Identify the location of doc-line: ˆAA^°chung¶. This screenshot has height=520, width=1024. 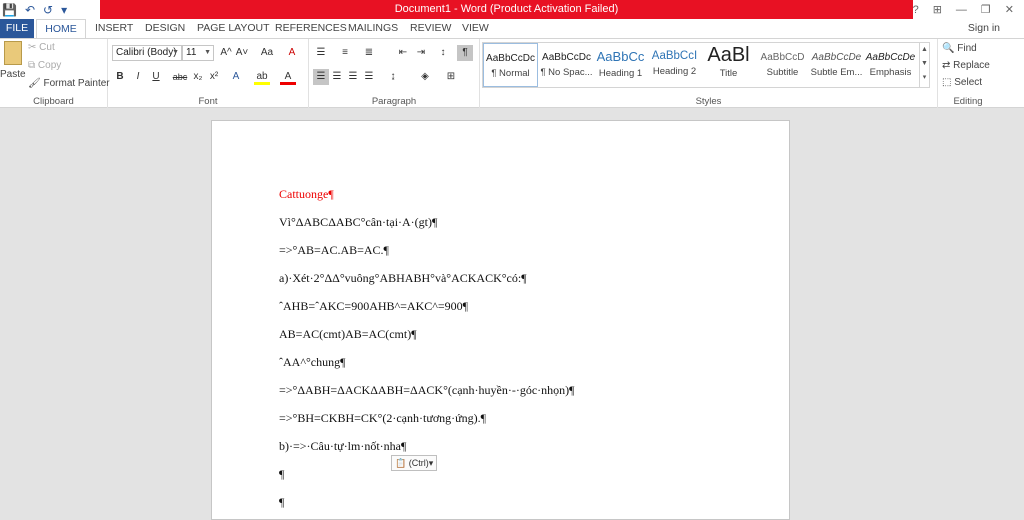
(312, 362).